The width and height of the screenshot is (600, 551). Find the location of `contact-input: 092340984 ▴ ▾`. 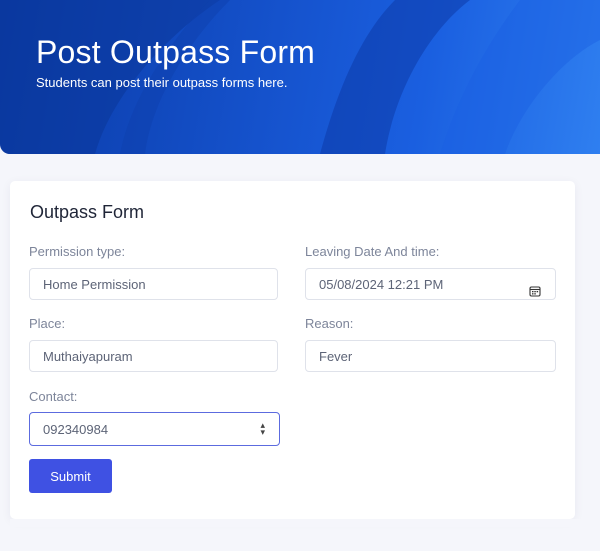

contact-input: 092340984 ▴ ▾ is located at coordinates (154, 429).